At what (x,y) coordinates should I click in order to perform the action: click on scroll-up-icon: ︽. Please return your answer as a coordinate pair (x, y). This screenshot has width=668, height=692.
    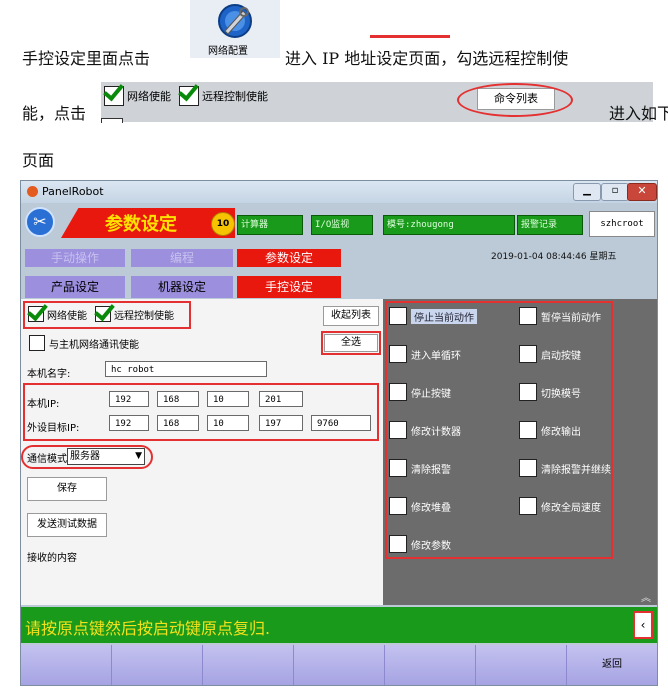
    Looking at the image, I should click on (646, 596).